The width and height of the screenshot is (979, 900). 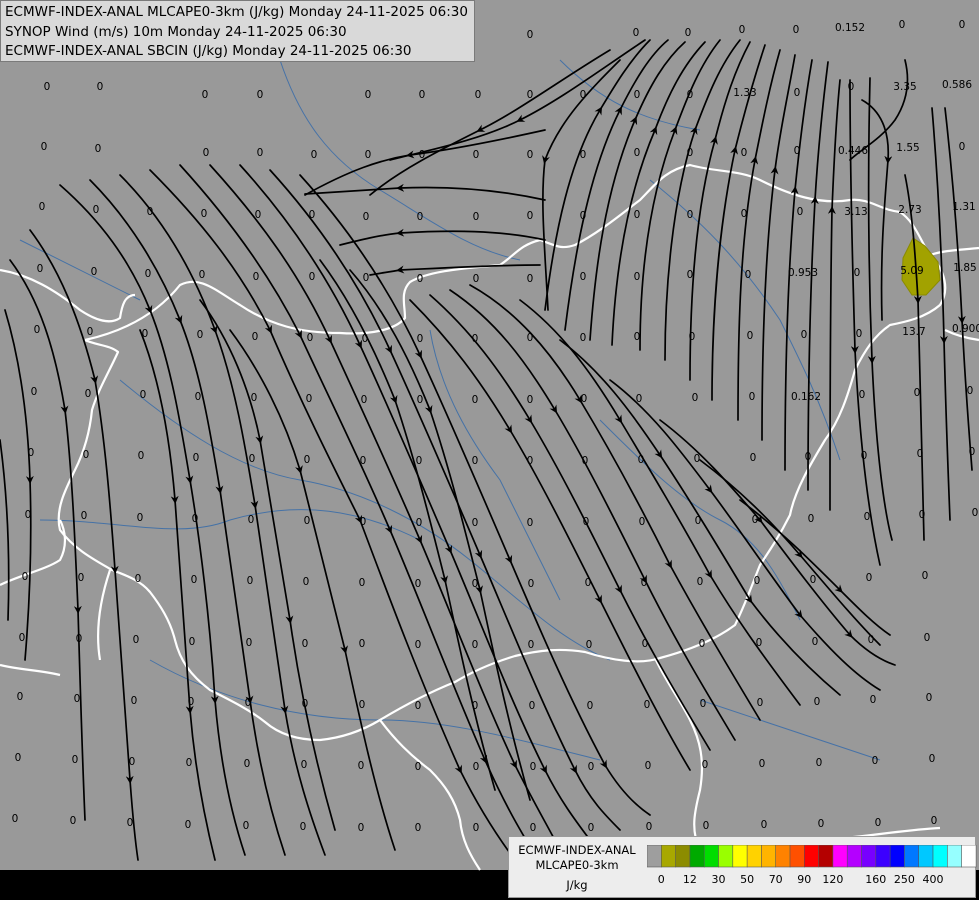 I want to click on map-bottom-nodata, so click(x=254, y=885).